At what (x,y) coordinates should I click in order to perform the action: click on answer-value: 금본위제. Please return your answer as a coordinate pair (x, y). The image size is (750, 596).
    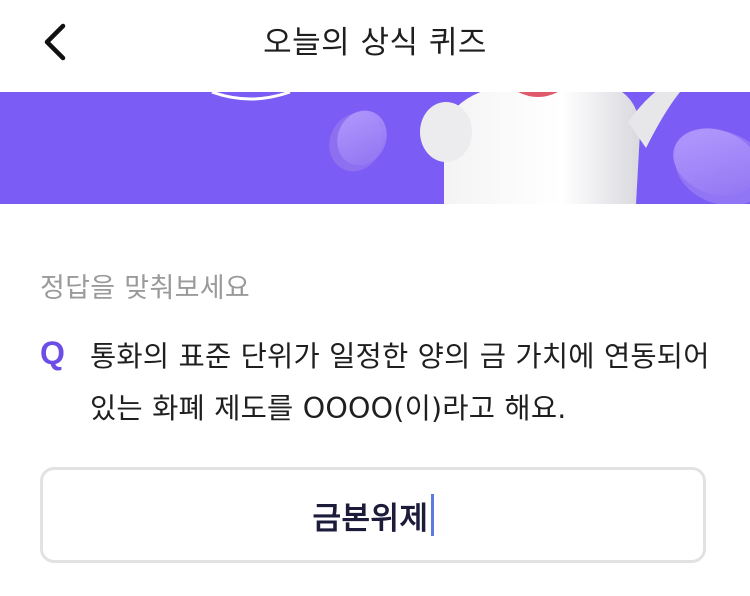
    Looking at the image, I should click on (370, 518).